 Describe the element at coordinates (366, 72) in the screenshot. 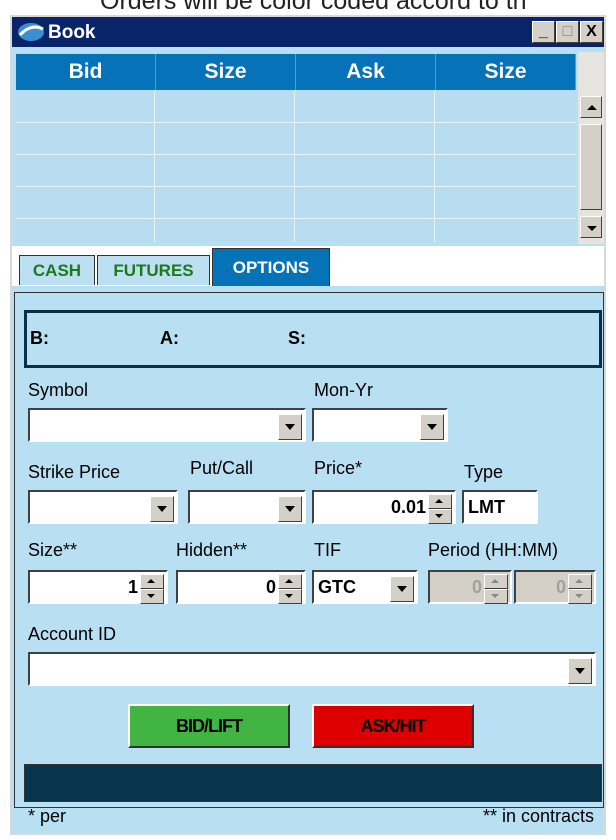

I see `column-header-ask: Ask` at that location.